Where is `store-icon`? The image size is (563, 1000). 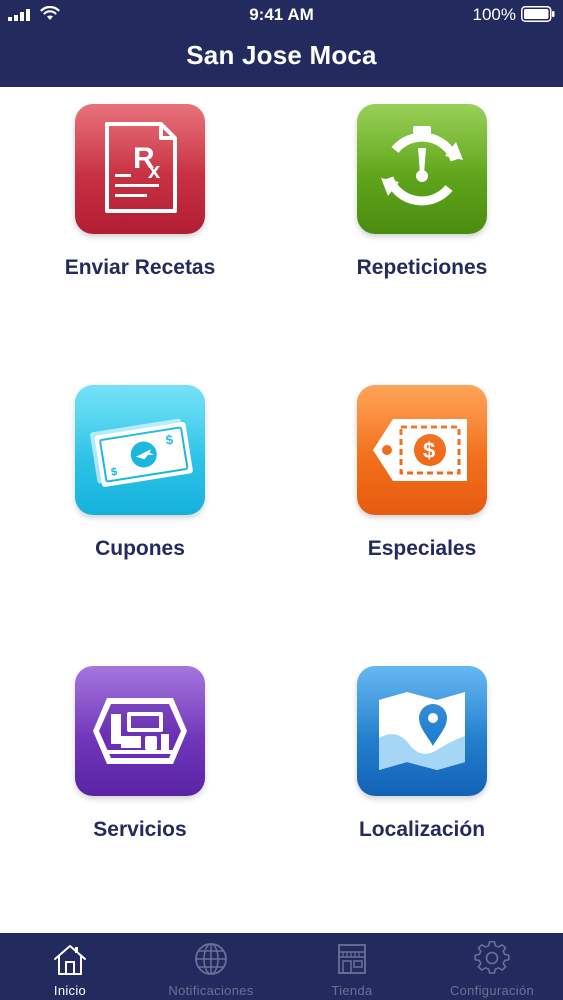 store-icon is located at coordinates (352, 959).